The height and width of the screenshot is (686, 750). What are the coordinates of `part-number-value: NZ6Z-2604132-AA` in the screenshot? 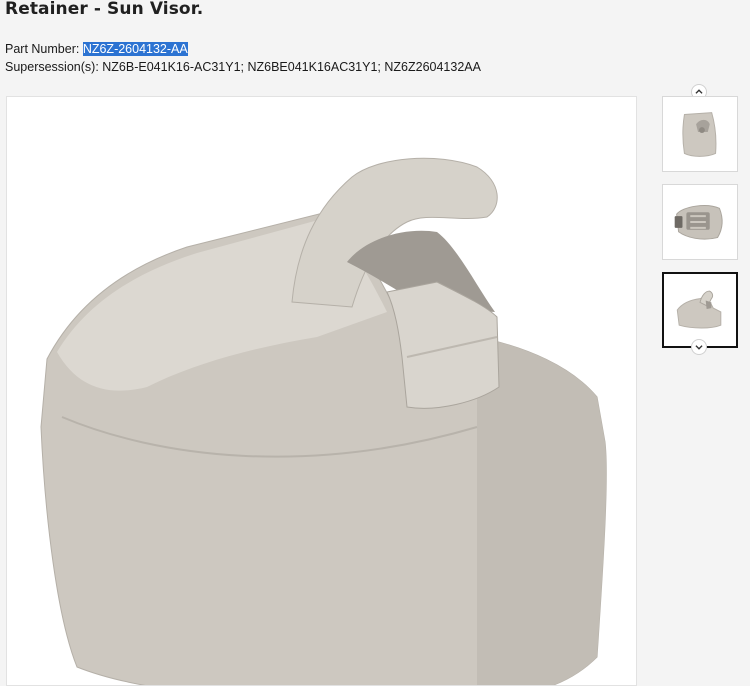 It's located at (135, 49).